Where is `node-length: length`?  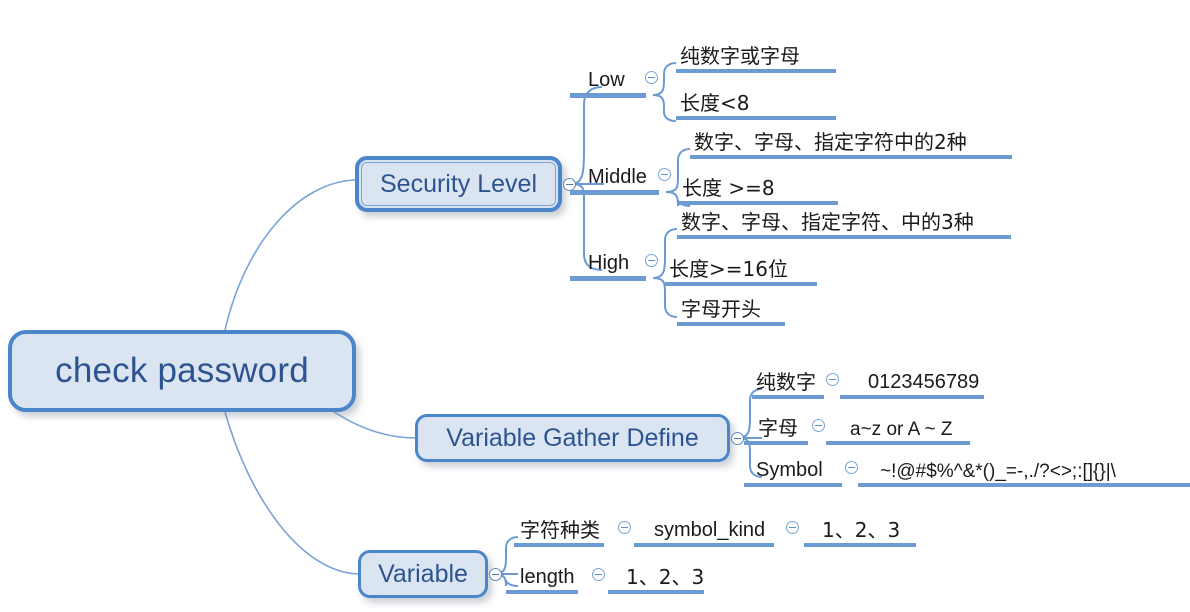 node-length: length is located at coordinates (547, 575).